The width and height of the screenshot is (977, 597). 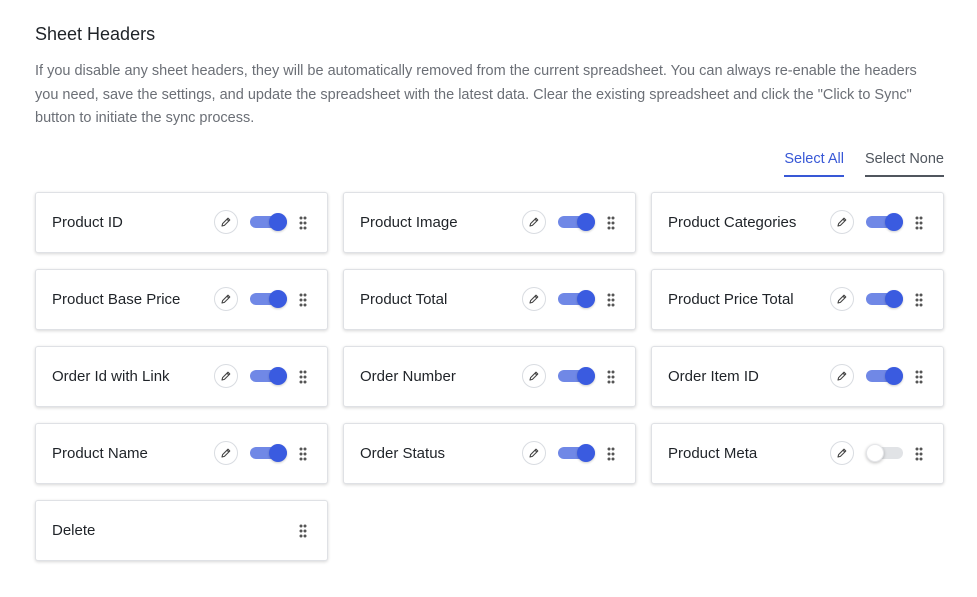 I want to click on header-card: Product Meta, so click(x=797, y=453).